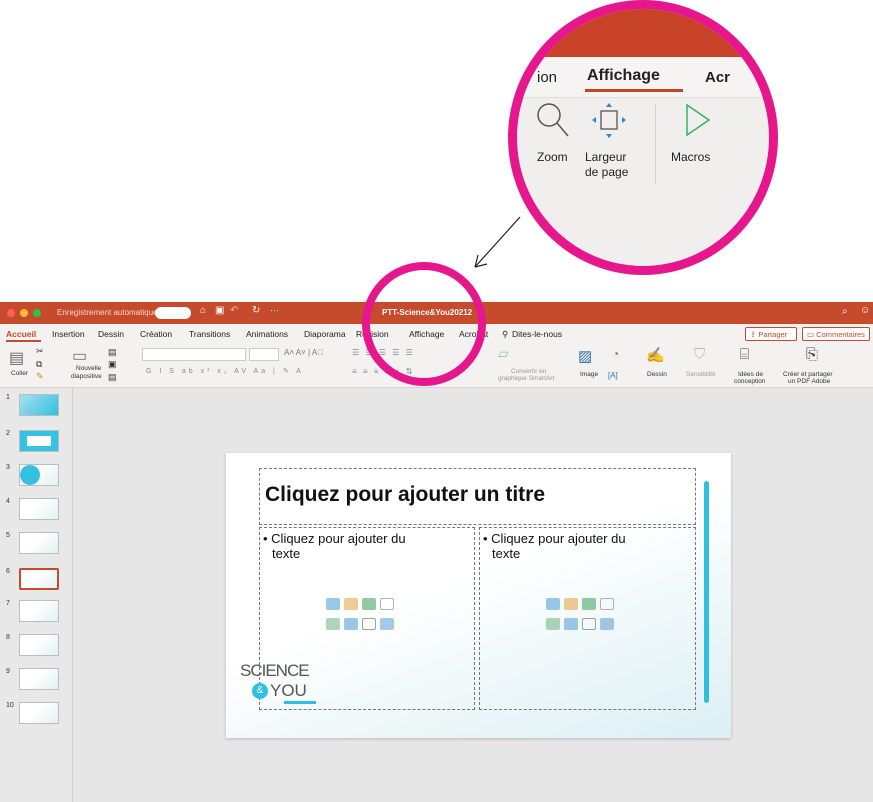  I want to click on zoom-magnifier-icon, so click(553, 120).